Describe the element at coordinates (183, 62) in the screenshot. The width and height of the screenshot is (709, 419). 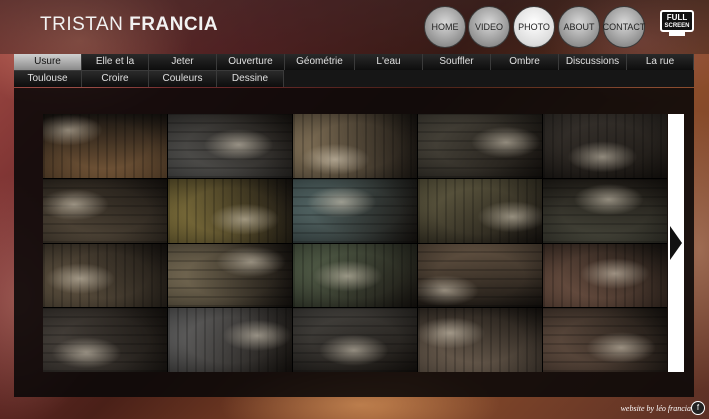
I see `menu-item-jeter: Jeter` at that location.